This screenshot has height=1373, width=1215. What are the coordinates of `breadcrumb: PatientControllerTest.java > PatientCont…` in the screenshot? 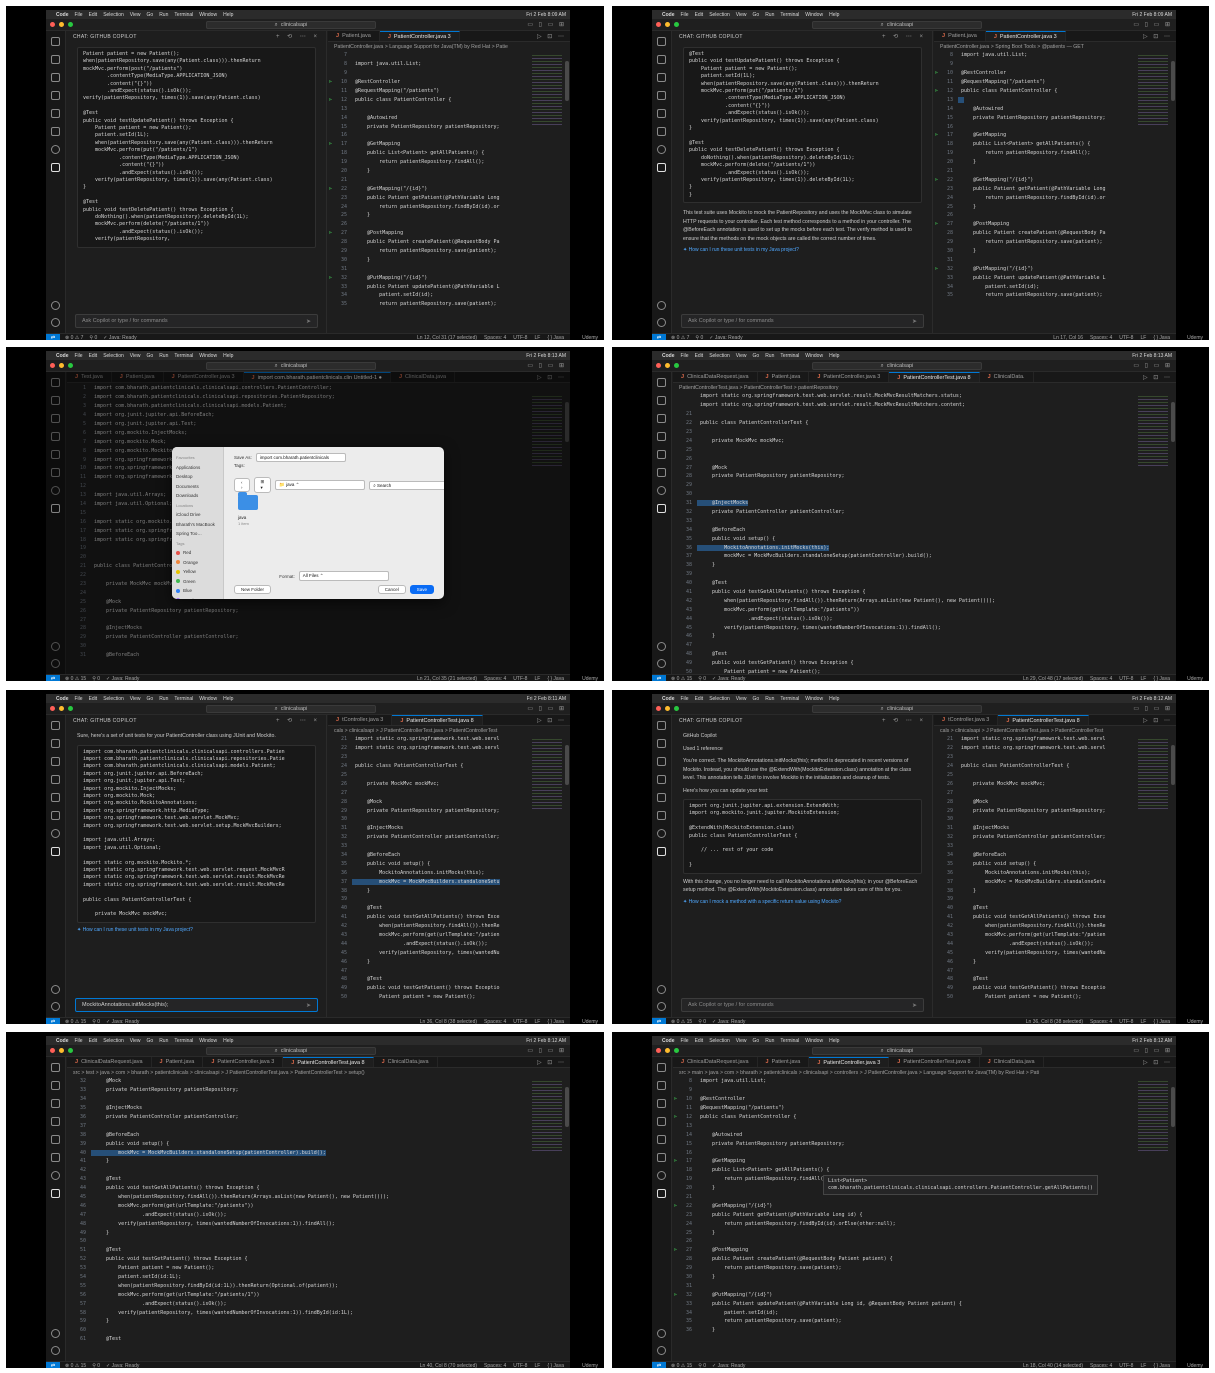 It's located at (924, 387).